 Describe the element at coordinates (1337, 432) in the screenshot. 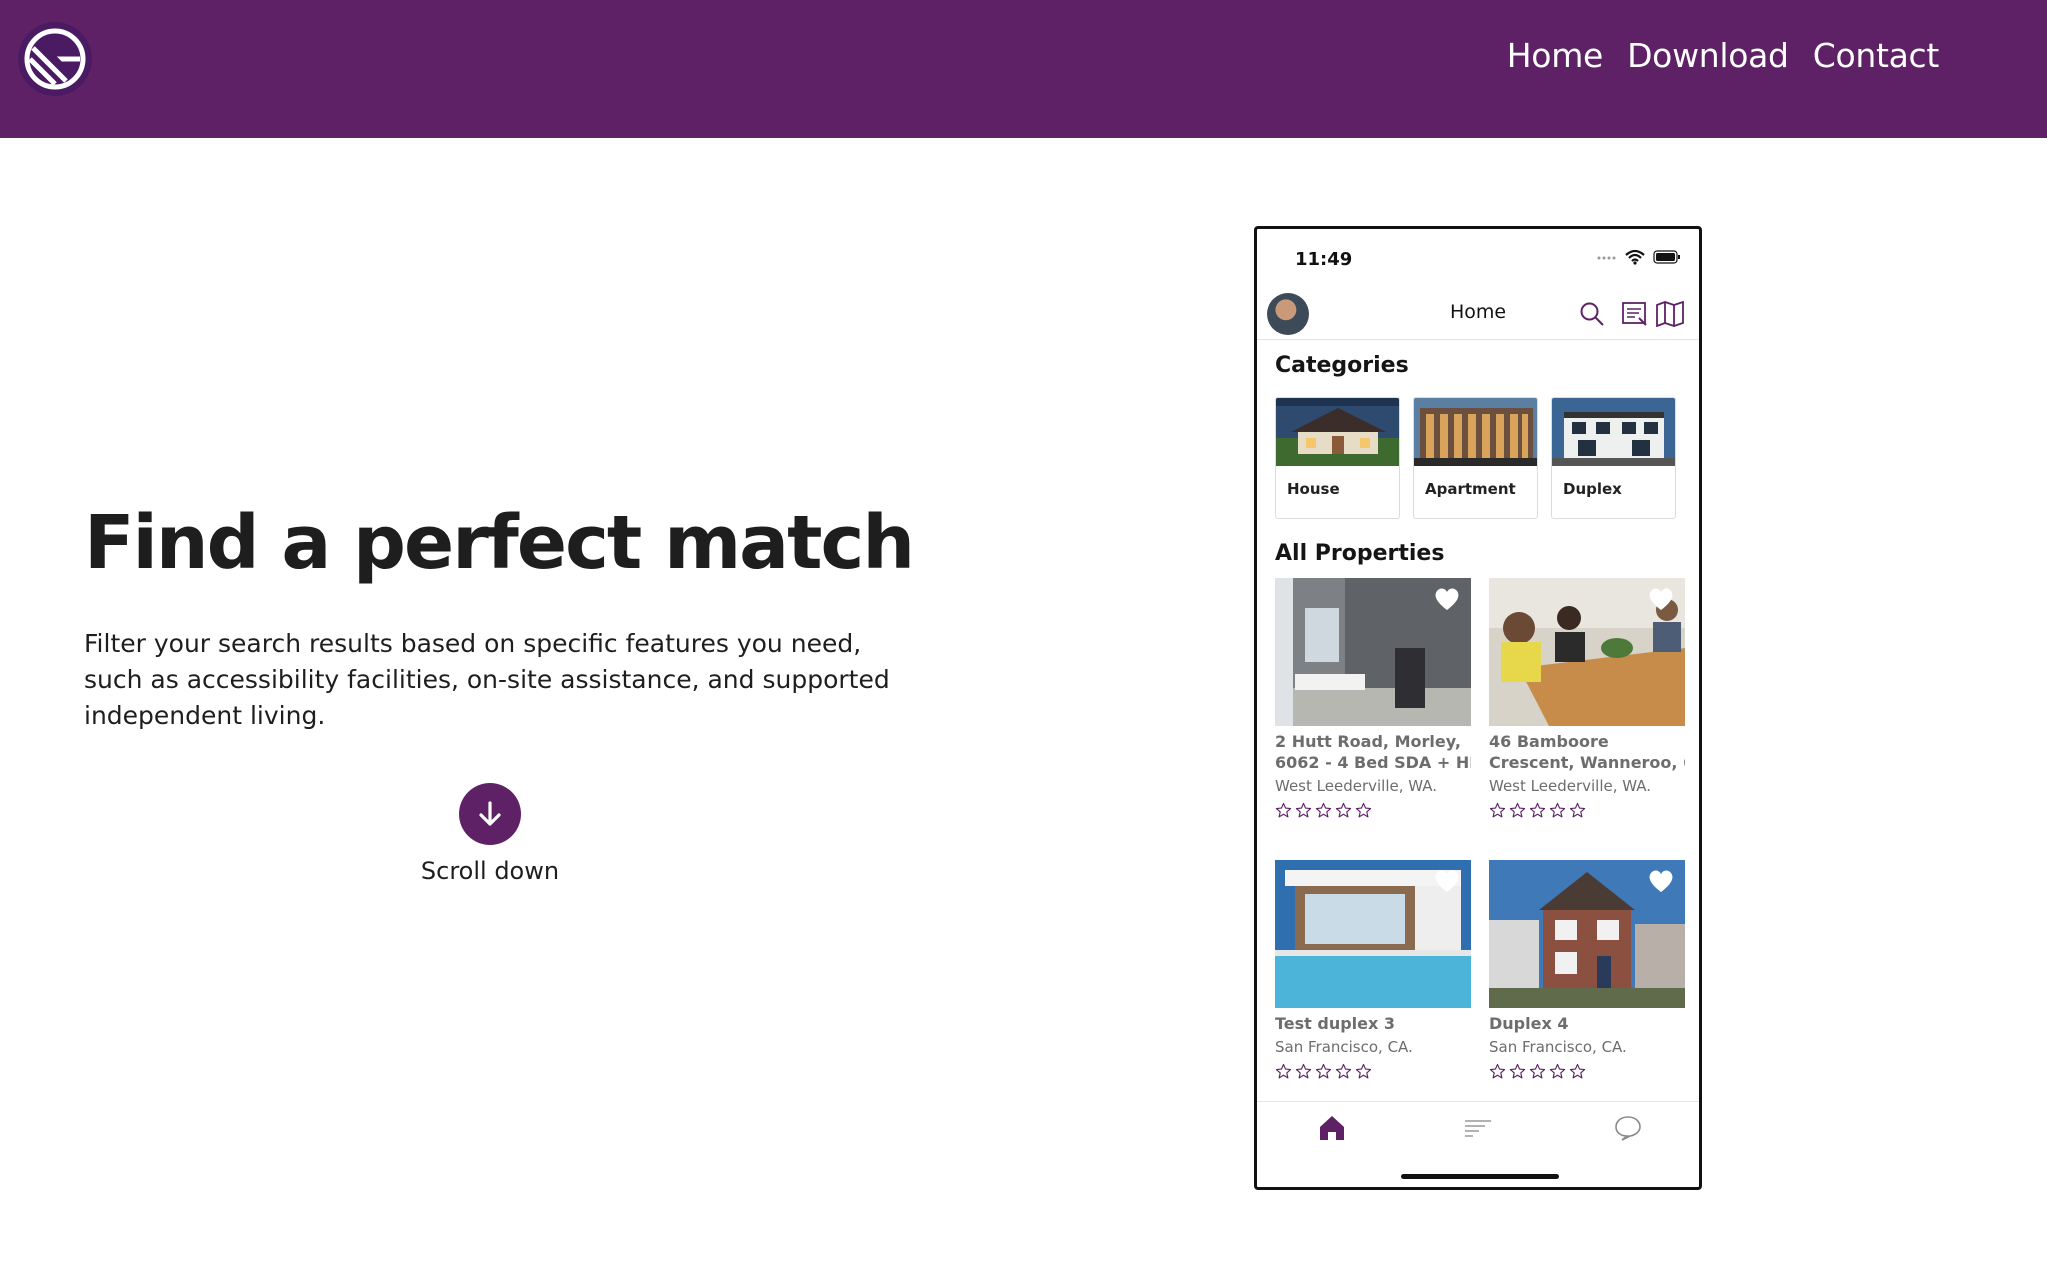

I see `house-image` at that location.